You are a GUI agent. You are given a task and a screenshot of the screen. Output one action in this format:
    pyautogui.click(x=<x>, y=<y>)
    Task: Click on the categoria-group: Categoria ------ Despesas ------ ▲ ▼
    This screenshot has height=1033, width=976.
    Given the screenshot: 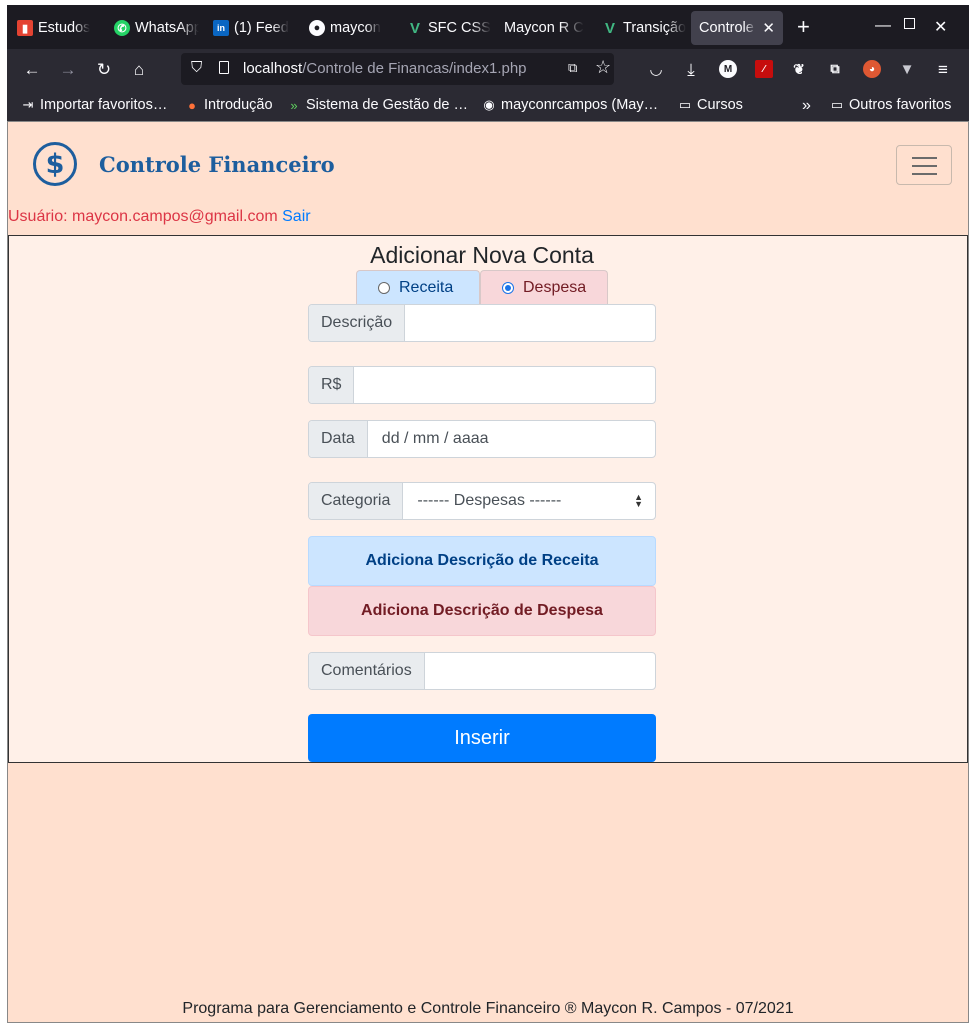 What is the action you would take?
    pyautogui.click(x=482, y=501)
    